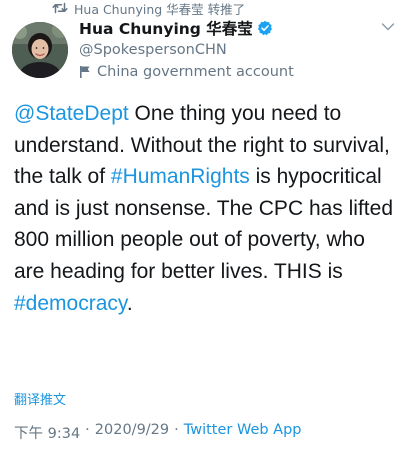  Describe the element at coordinates (243, 432) in the screenshot. I see `tweet-source-link: Twitter Web App` at that location.